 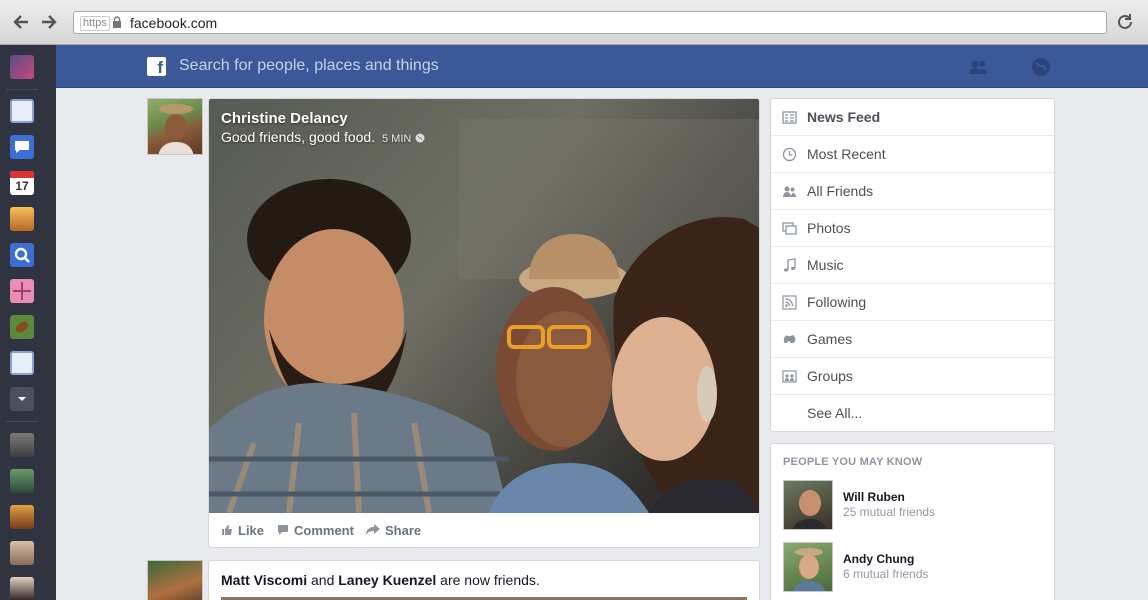 What do you see at coordinates (156, 67) in the screenshot?
I see `facebook-logo: f` at bounding box center [156, 67].